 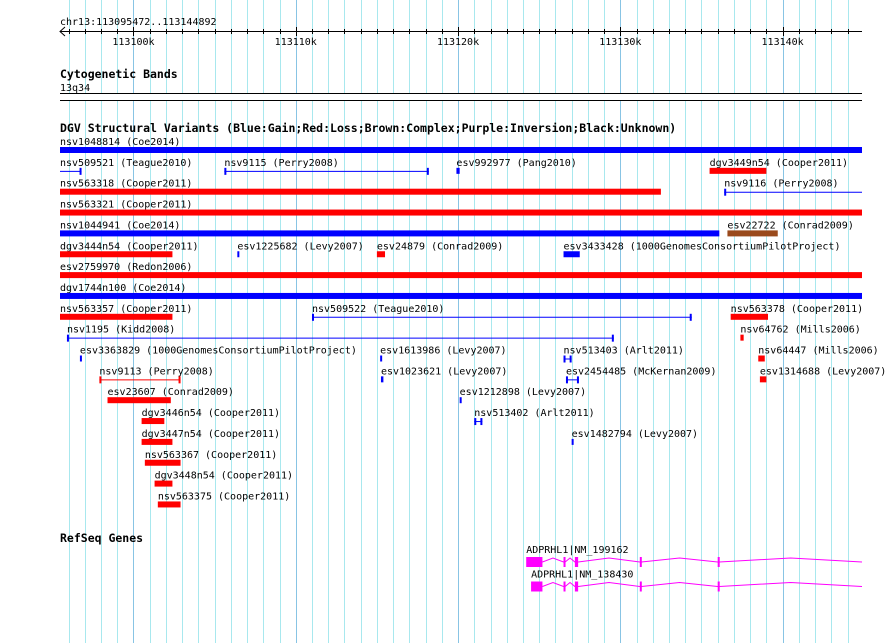 I want to click on variant-feature: nsv563375 (Cooper2011), so click(x=223, y=499).